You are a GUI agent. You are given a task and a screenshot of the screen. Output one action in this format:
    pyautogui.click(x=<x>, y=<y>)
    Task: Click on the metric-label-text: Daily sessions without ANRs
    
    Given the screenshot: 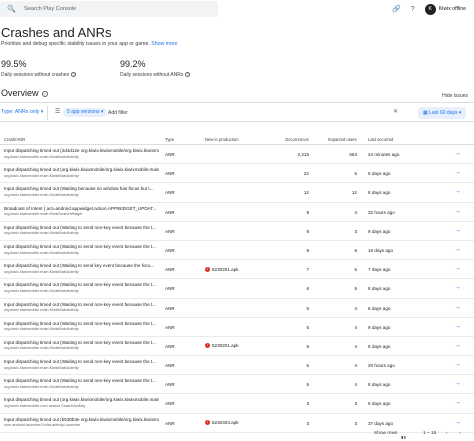 What is the action you would take?
    pyautogui.click(x=152, y=75)
    